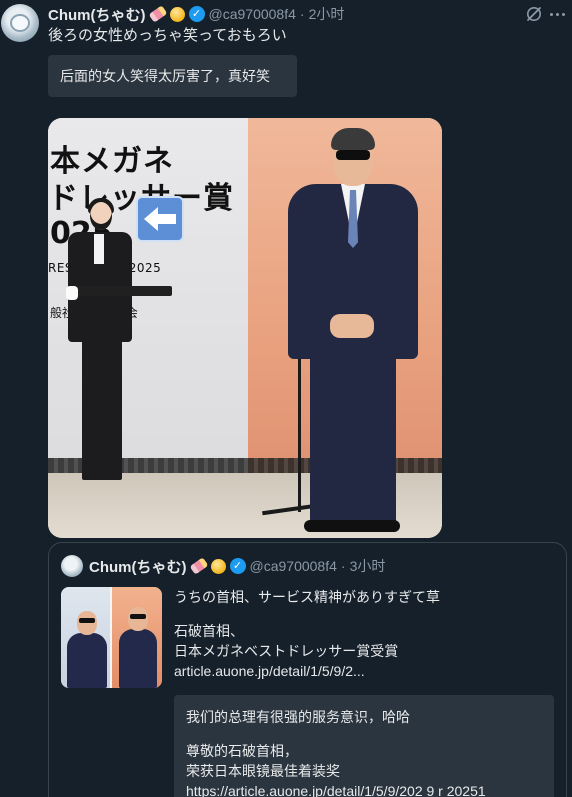 The height and width of the screenshot is (797, 572). I want to click on more-icon, so click(557, 14).